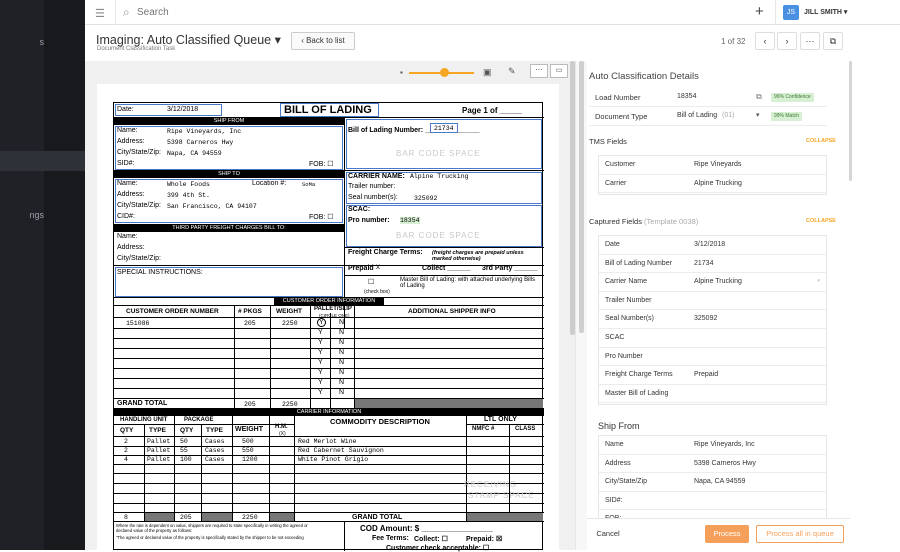 The height and width of the screenshot is (552, 900). I want to click on search-input, so click(287, 12).